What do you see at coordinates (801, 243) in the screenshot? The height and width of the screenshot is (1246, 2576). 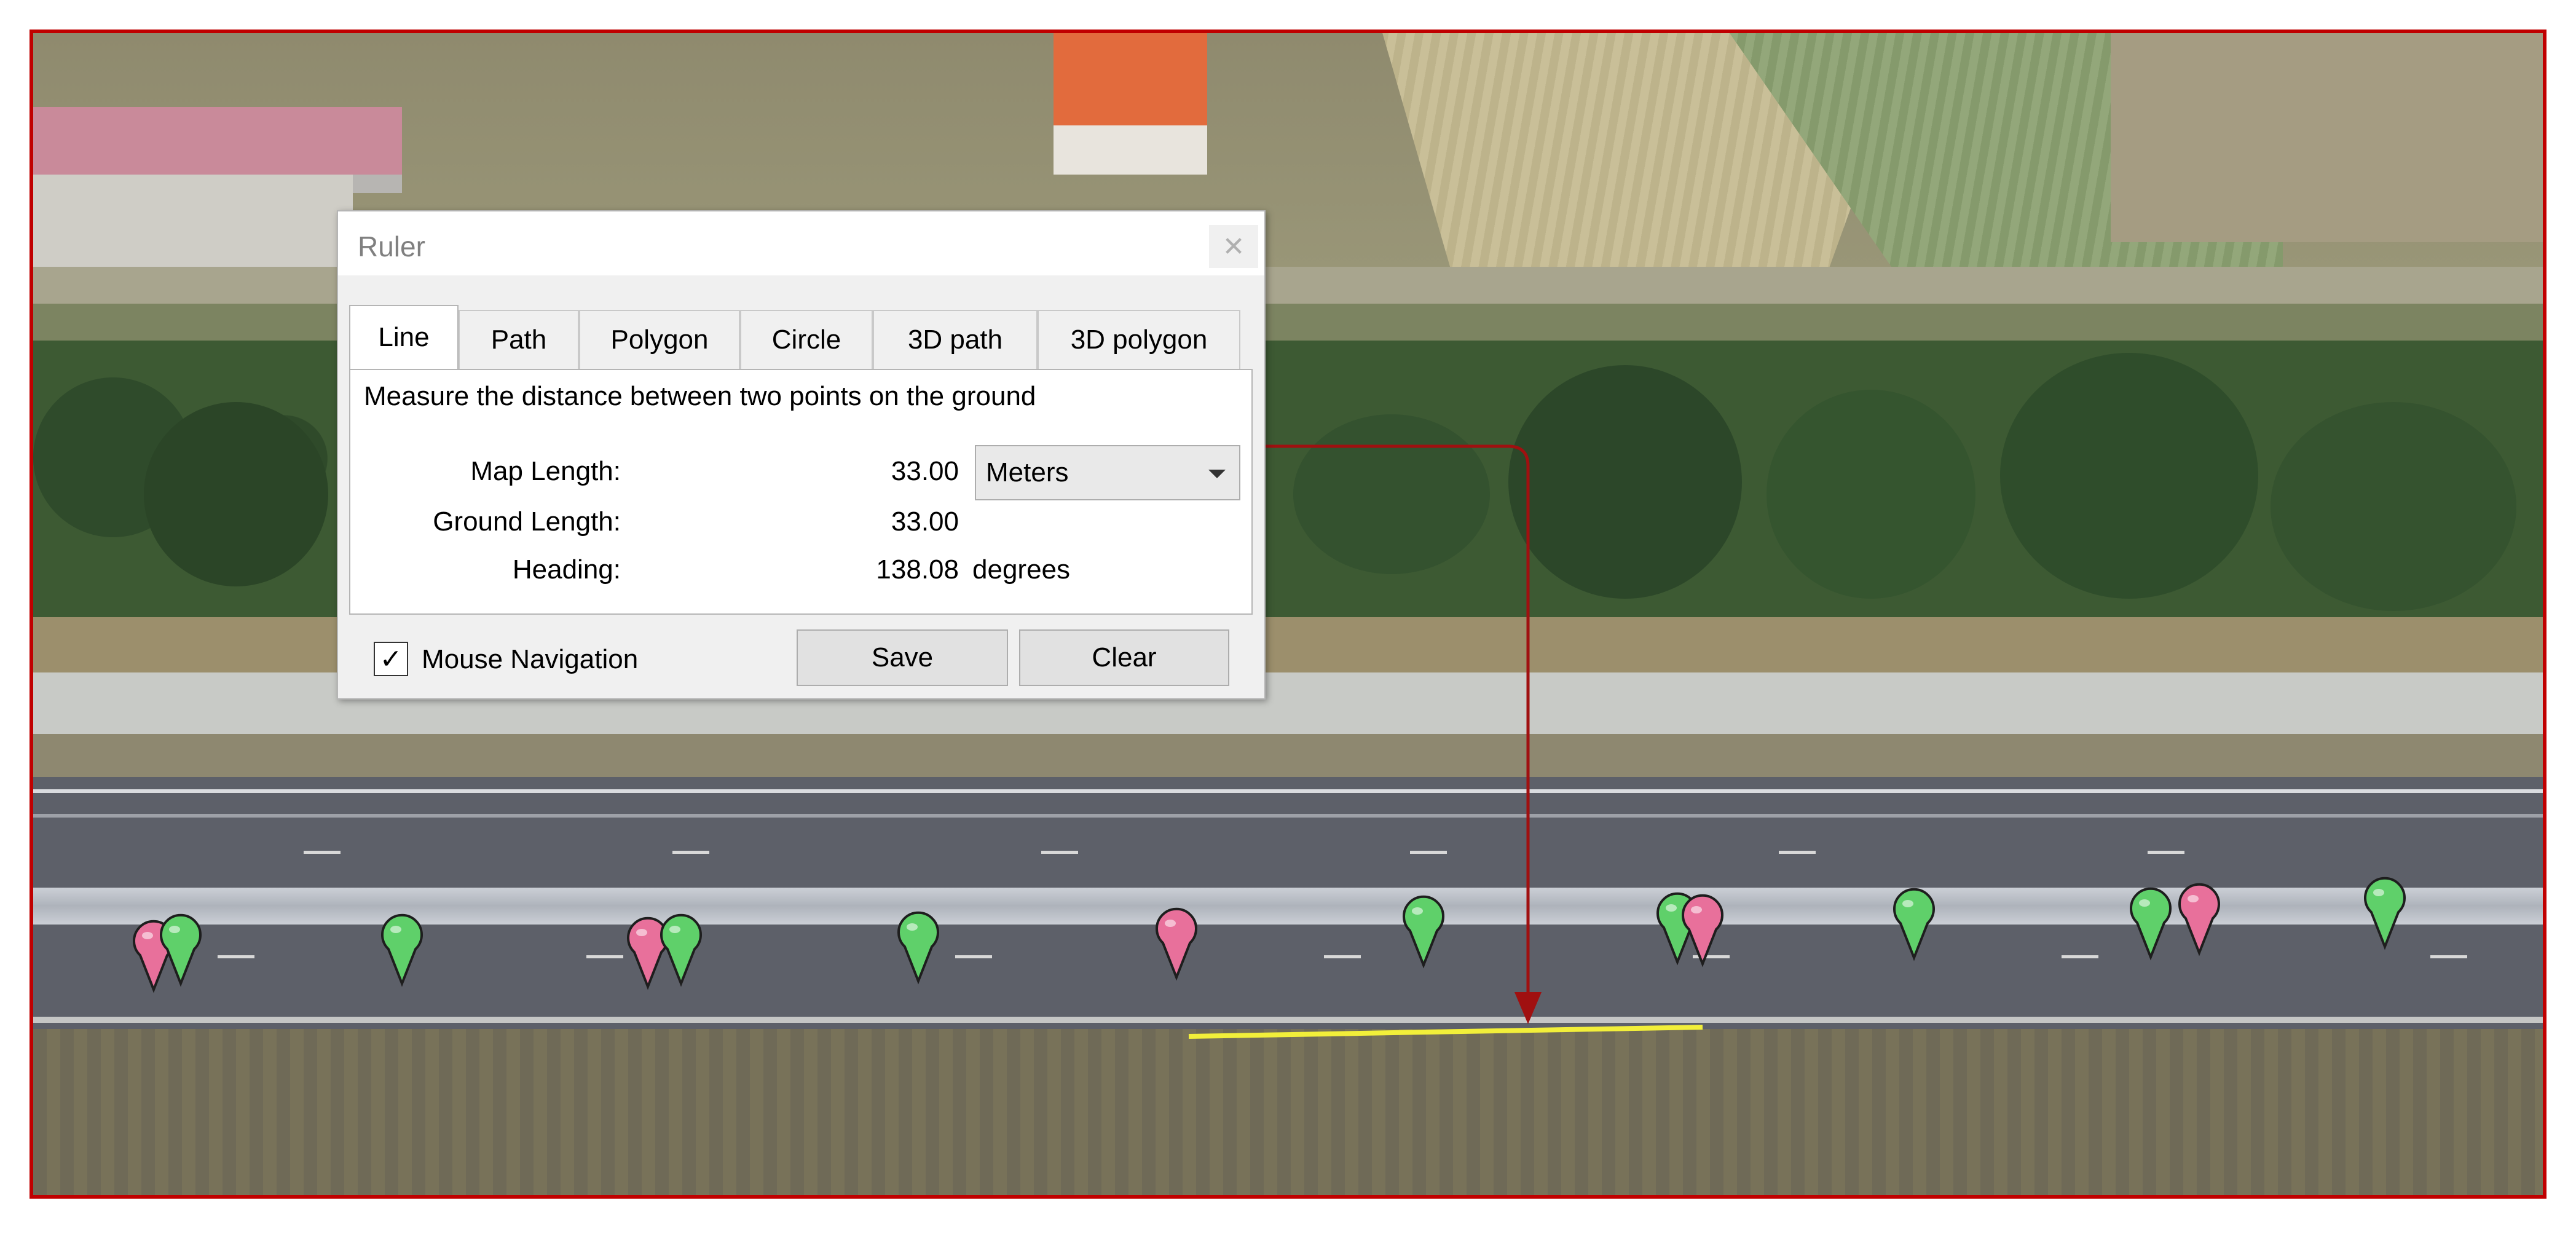 I see `dialog-titlebar: Ruler ✕` at bounding box center [801, 243].